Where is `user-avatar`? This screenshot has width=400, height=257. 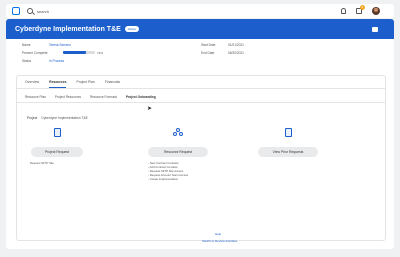 user-avatar is located at coordinates (376, 11).